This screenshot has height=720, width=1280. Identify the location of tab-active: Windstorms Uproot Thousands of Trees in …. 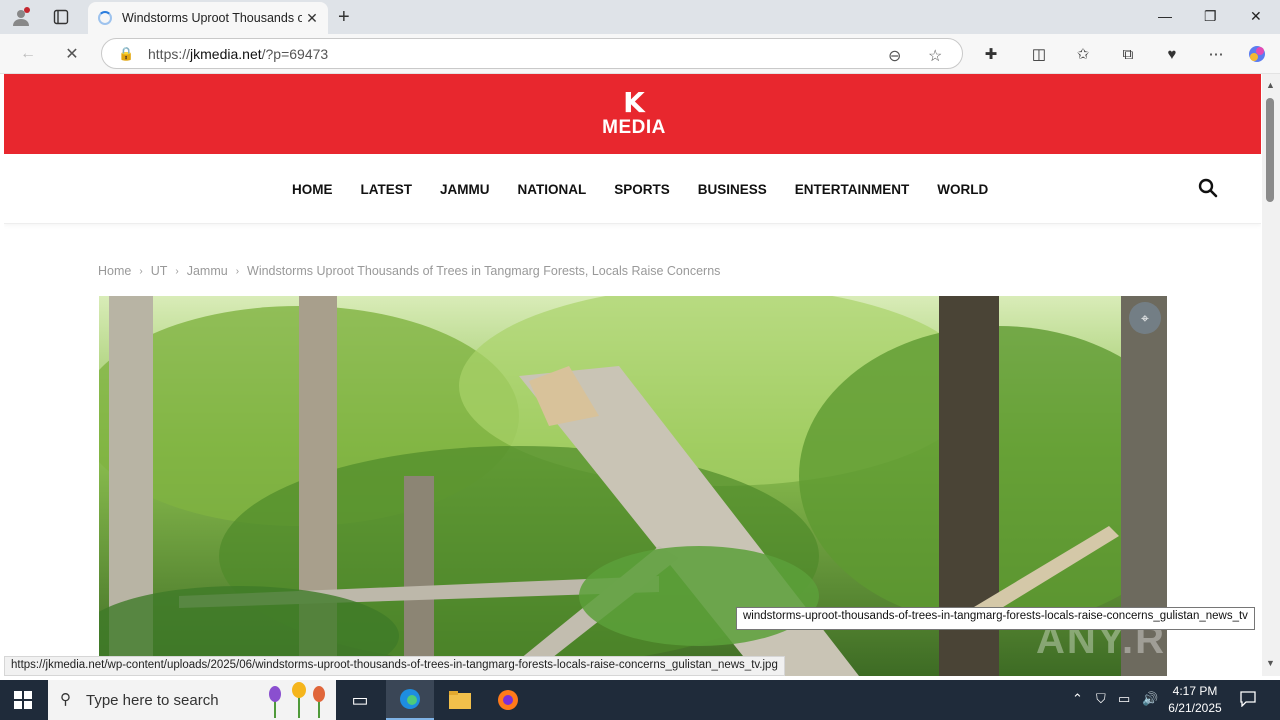
(208, 18).